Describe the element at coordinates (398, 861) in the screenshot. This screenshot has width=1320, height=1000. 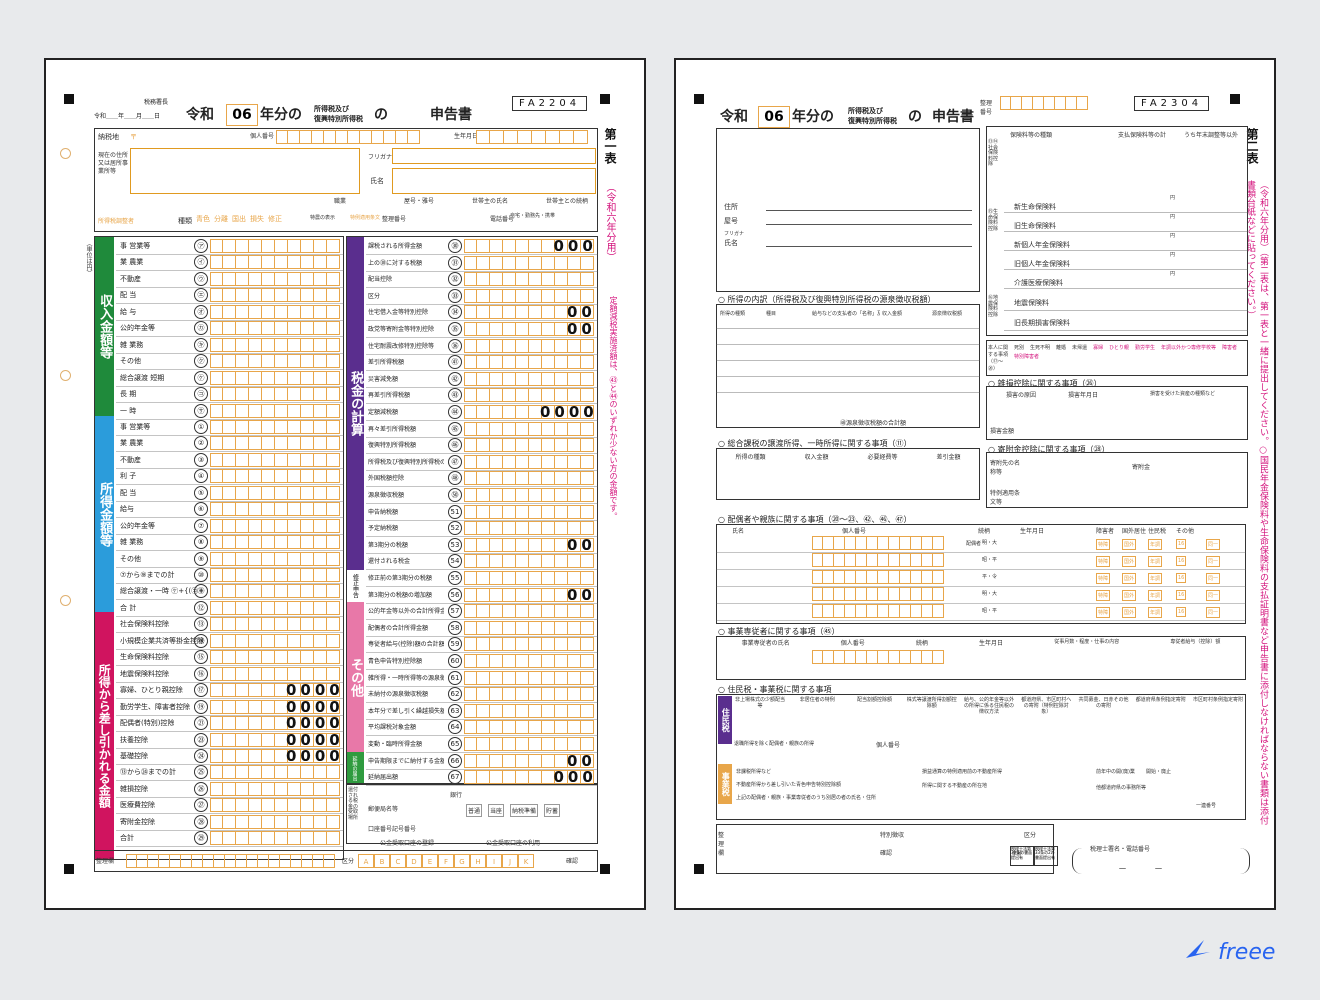
I see `kubun-letter-cell: C` at that location.